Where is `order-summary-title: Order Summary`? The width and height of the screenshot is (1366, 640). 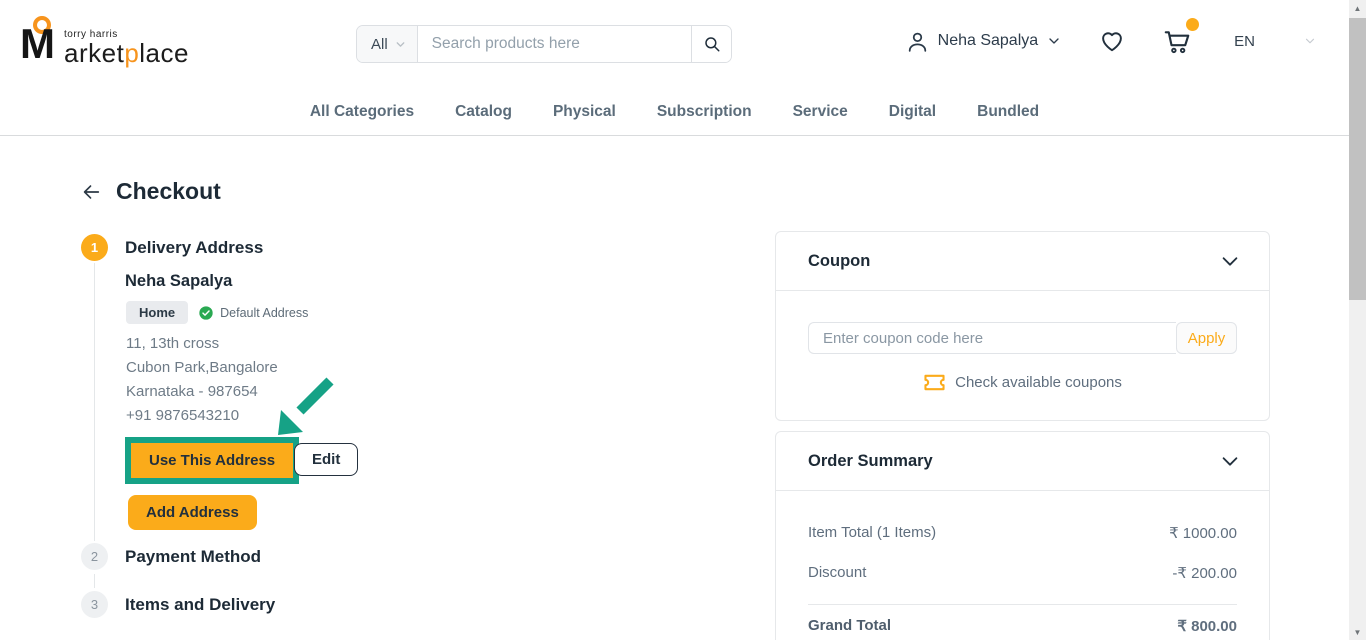
order-summary-title: Order Summary is located at coordinates (870, 460).